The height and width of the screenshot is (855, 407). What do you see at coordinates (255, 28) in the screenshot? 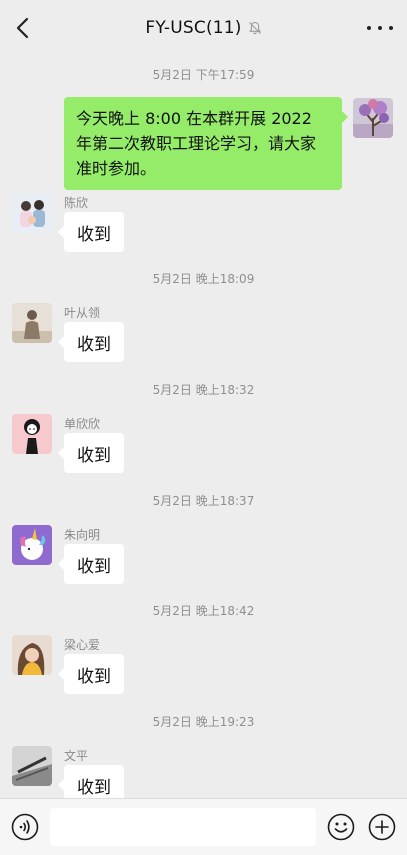
I see `bell-off-icon` at bounding box center [255, 28].